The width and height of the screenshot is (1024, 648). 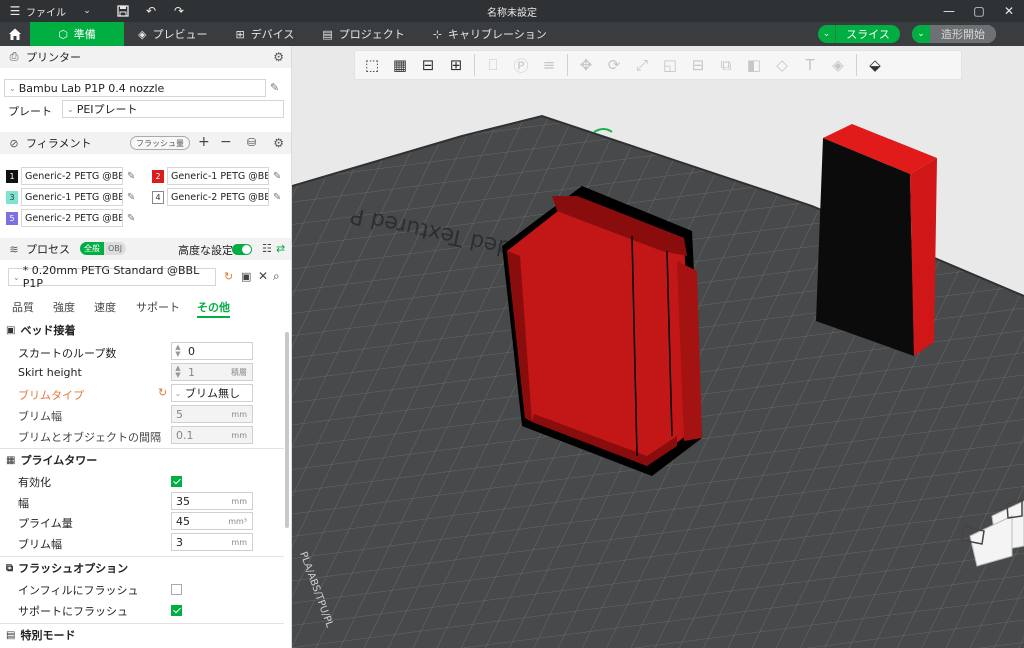 What do you see at coordinates (949, 11) in the screenshot?
I see `minimize-icon: —` at bounding box center [949, 11].